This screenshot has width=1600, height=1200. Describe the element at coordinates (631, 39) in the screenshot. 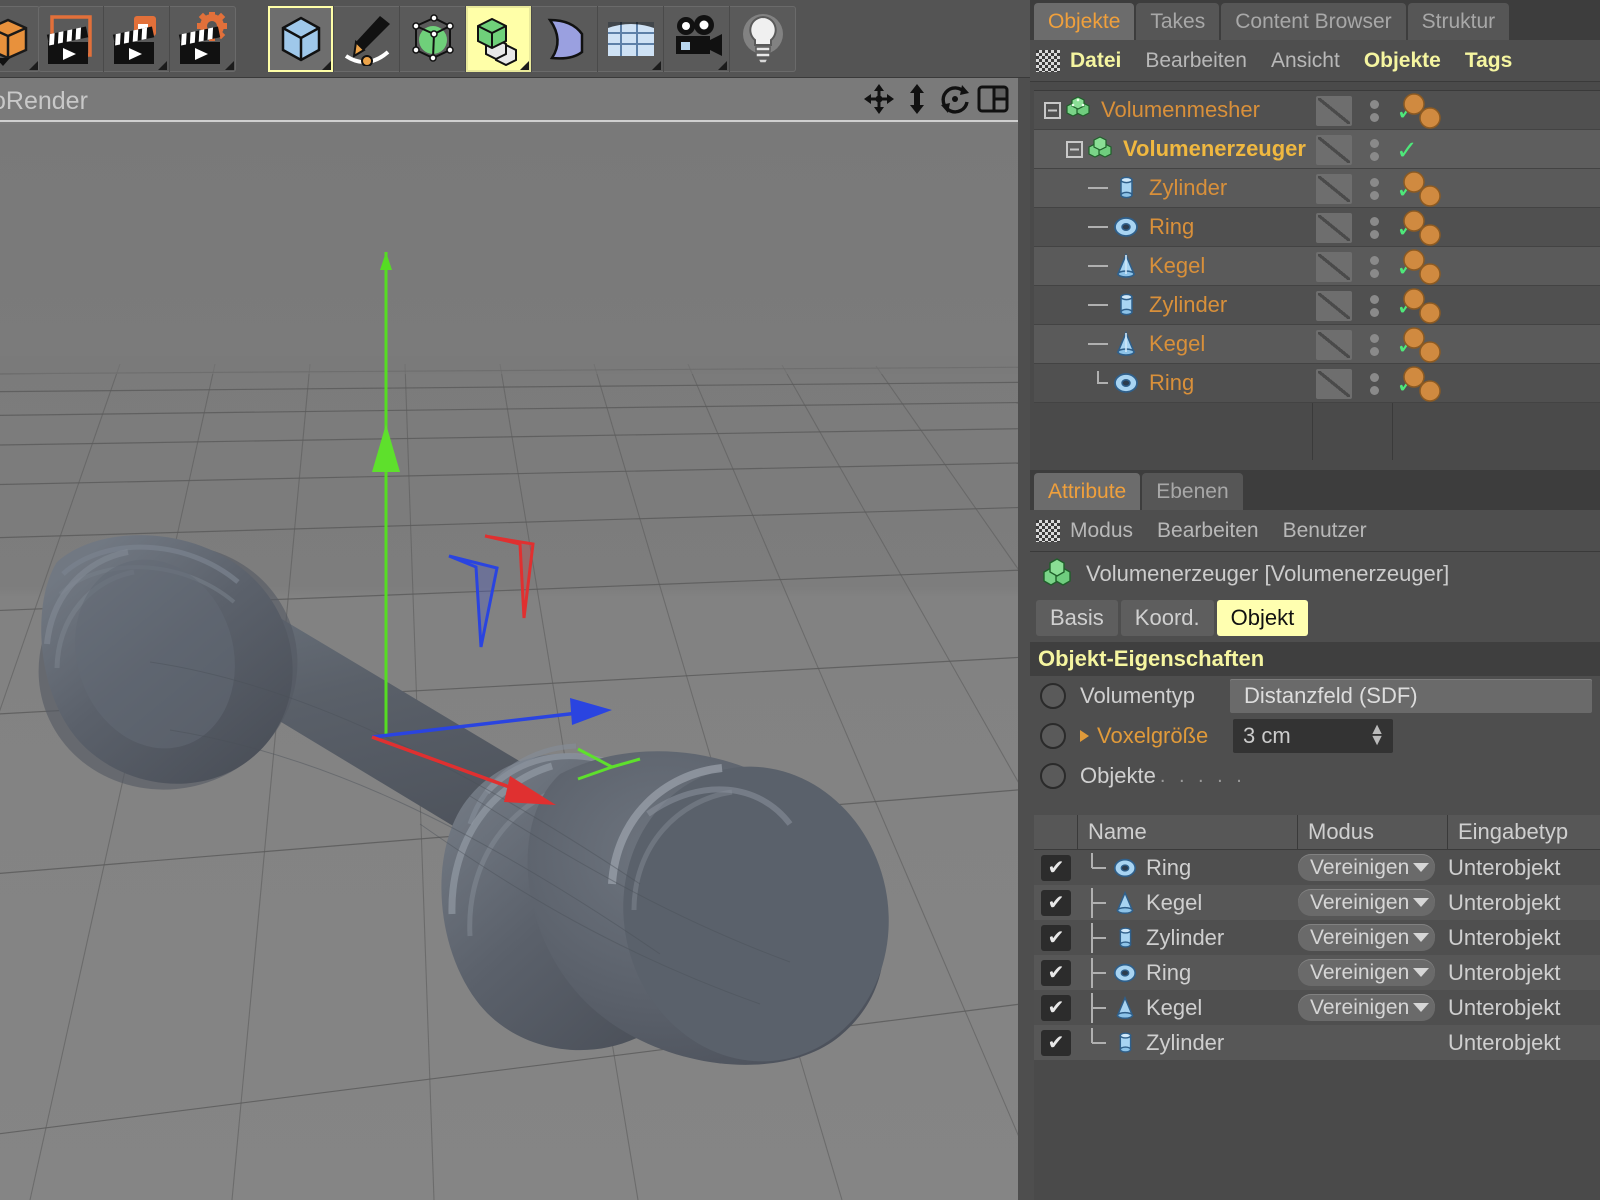

I see `scene-objects-button` at that location.